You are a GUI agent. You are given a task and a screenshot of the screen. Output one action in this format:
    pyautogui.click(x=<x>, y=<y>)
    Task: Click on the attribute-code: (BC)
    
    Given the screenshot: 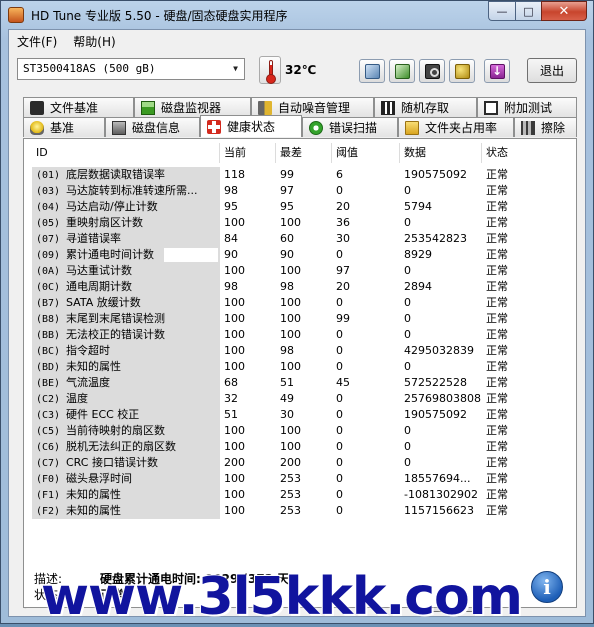 What is the action you would take?
    pyautogui.click(x=48, y=351)
    